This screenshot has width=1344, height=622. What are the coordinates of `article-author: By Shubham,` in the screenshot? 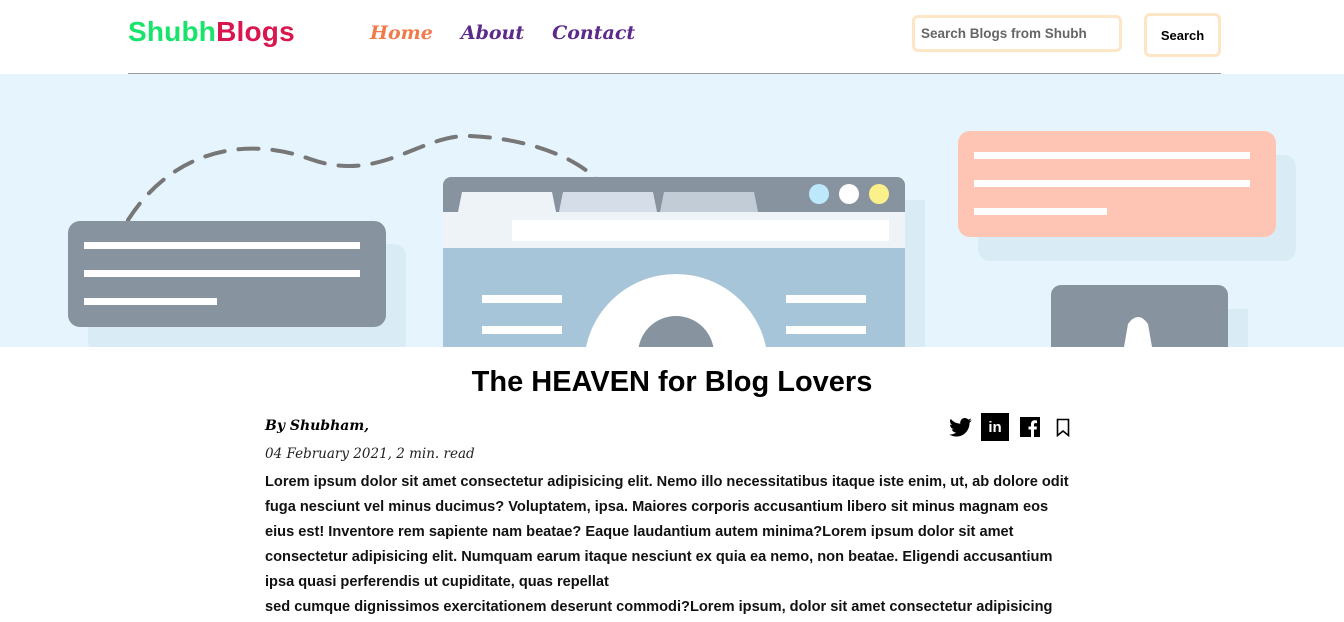 It's located at (317, 426).